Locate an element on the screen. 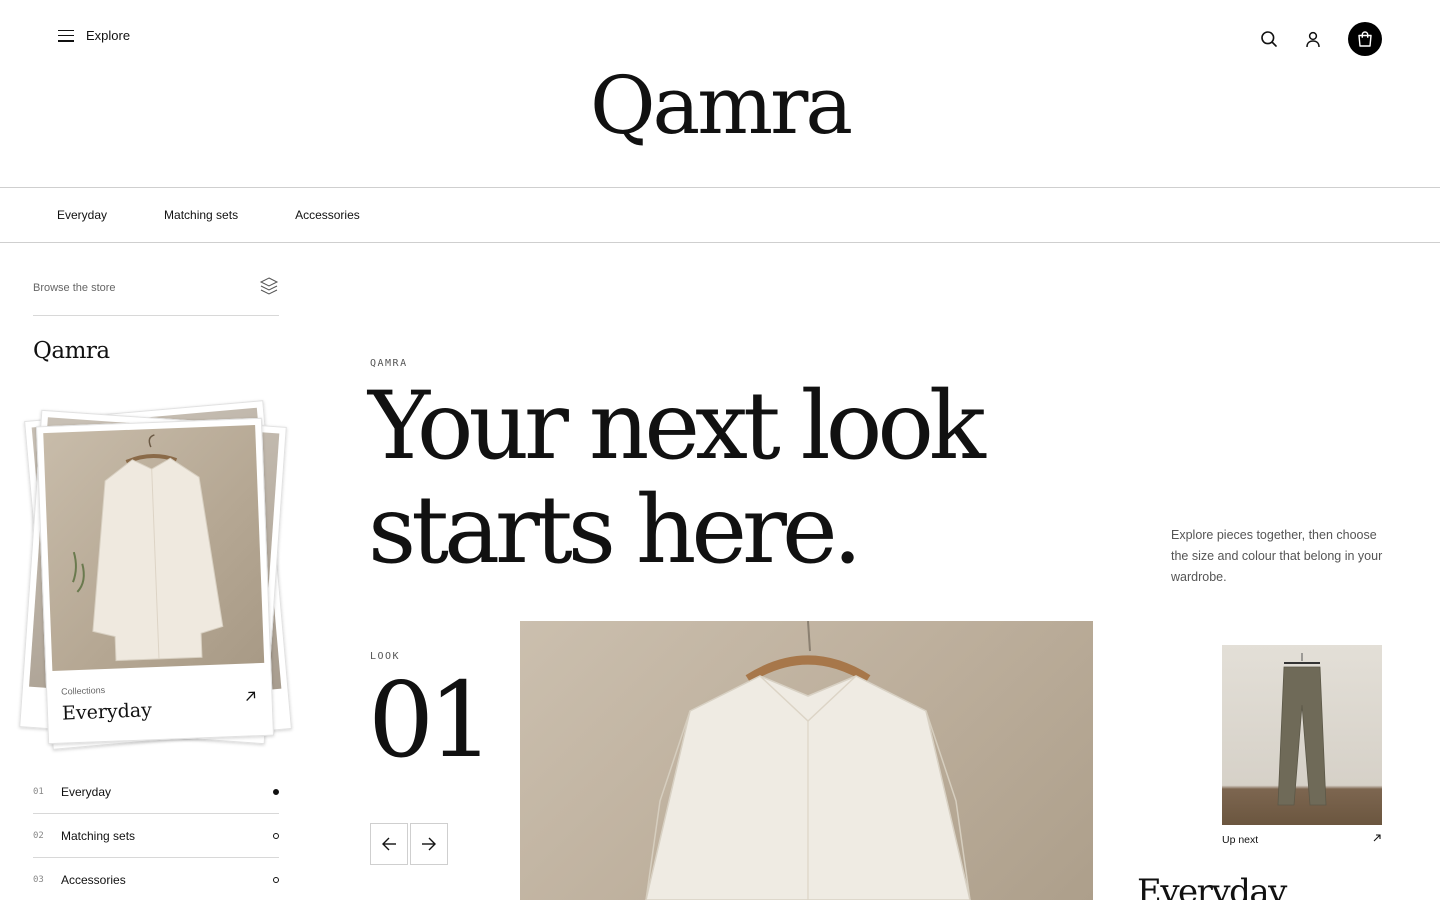  hero-headline: Your next look starts here. is located at coordinates (677, 478).